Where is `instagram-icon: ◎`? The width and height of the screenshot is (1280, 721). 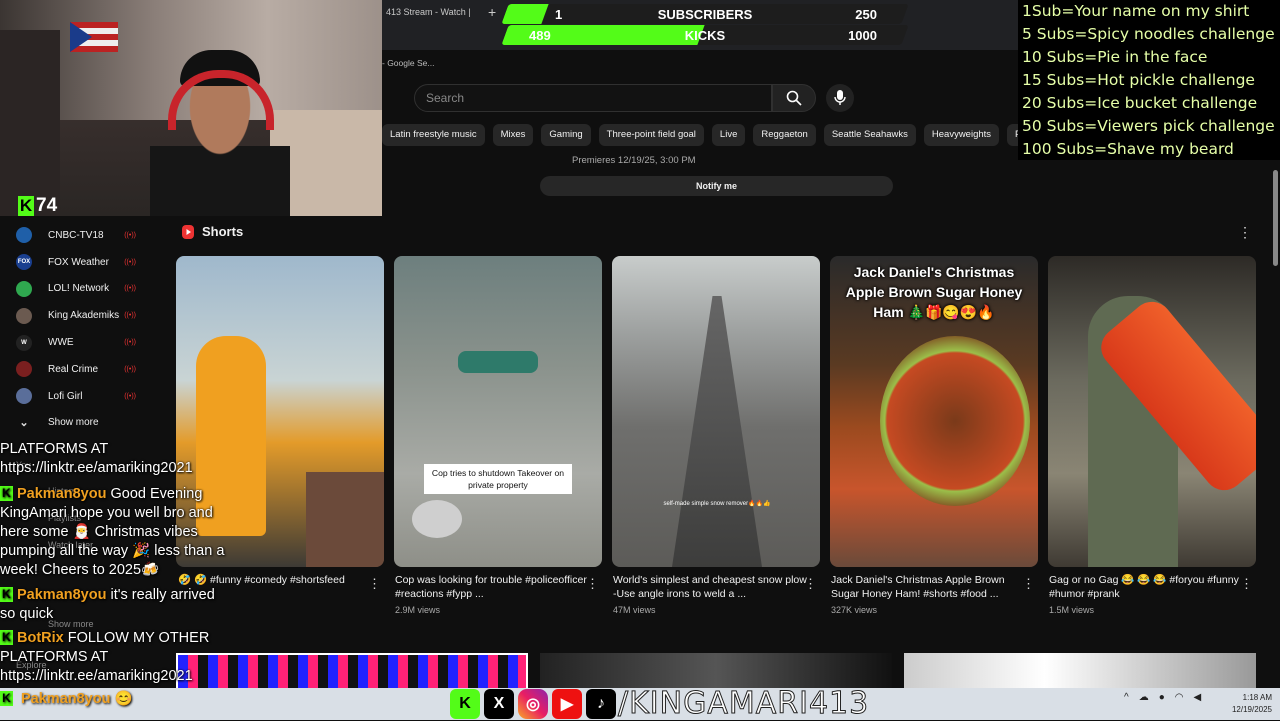 instagram-icon: ◎ is located at coordinates (533, 704).